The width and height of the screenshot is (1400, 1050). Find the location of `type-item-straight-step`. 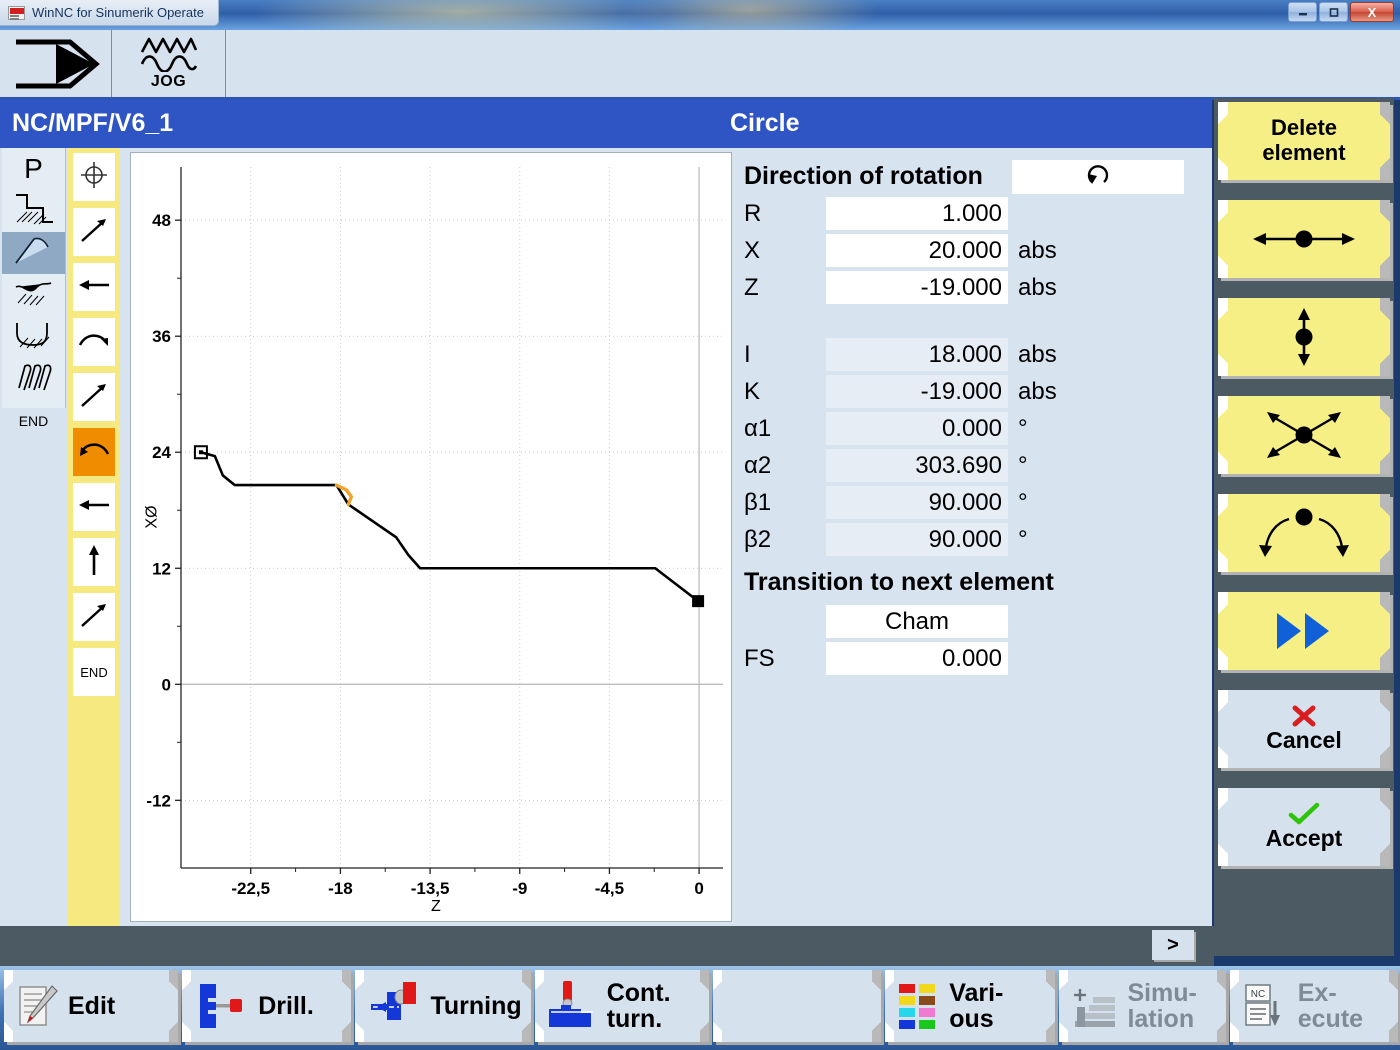

type-item-straight-step is located at coordinates (33, 211).